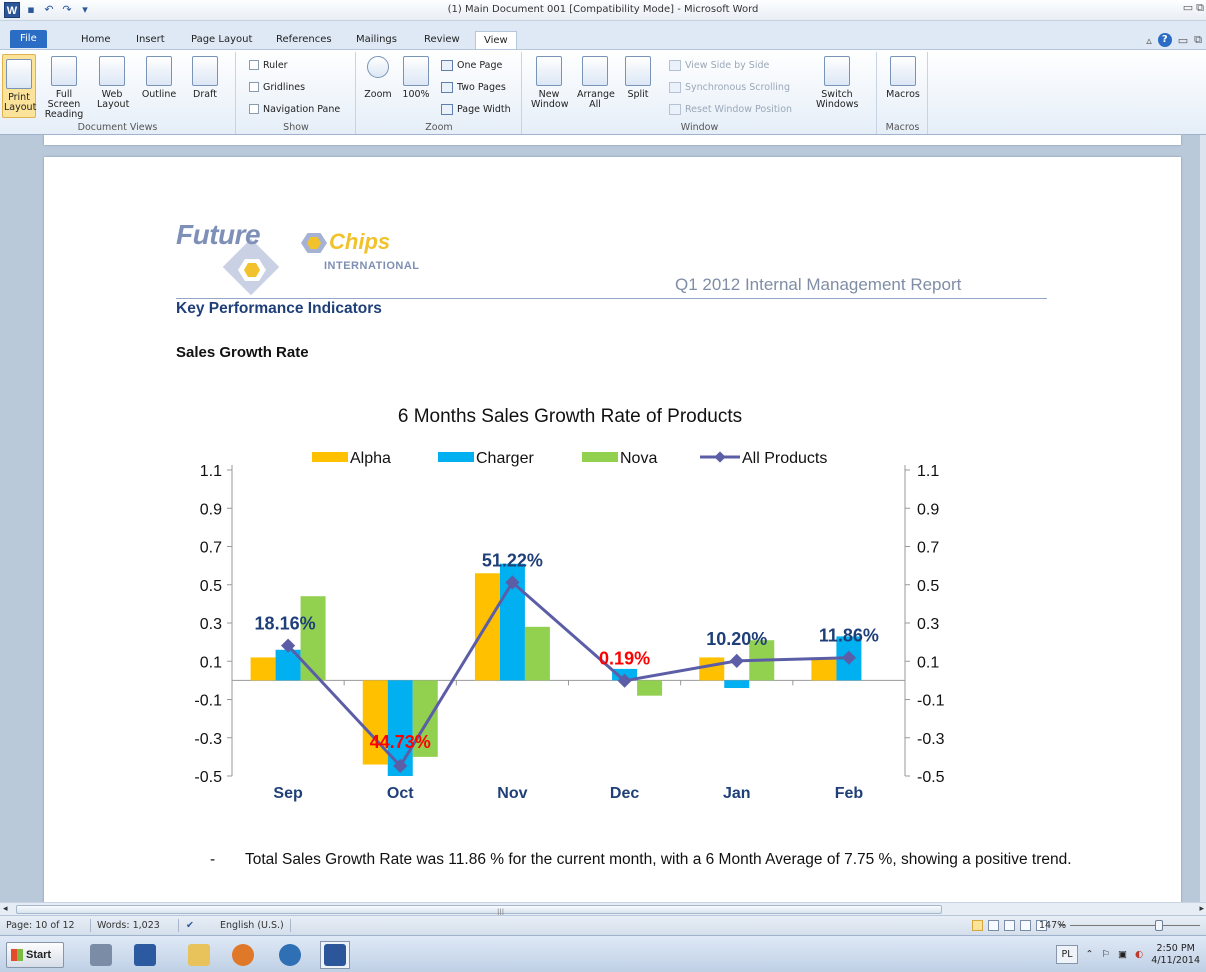 The height and width of the screenshot is (972, 1206). Describe the element at coordinates (638, 71) in the screenshot. I see `split-icon` at that location.